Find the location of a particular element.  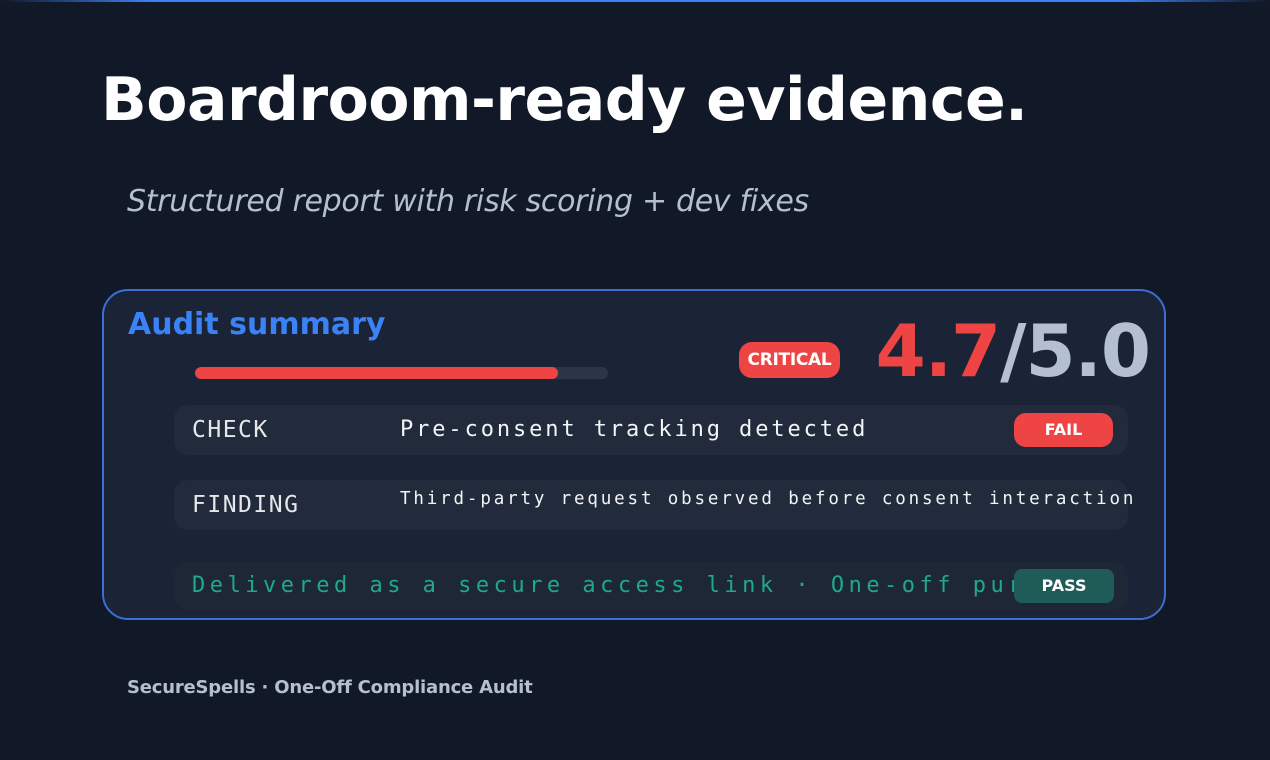

check-label: CHECK is located at coordinates (230, 430).